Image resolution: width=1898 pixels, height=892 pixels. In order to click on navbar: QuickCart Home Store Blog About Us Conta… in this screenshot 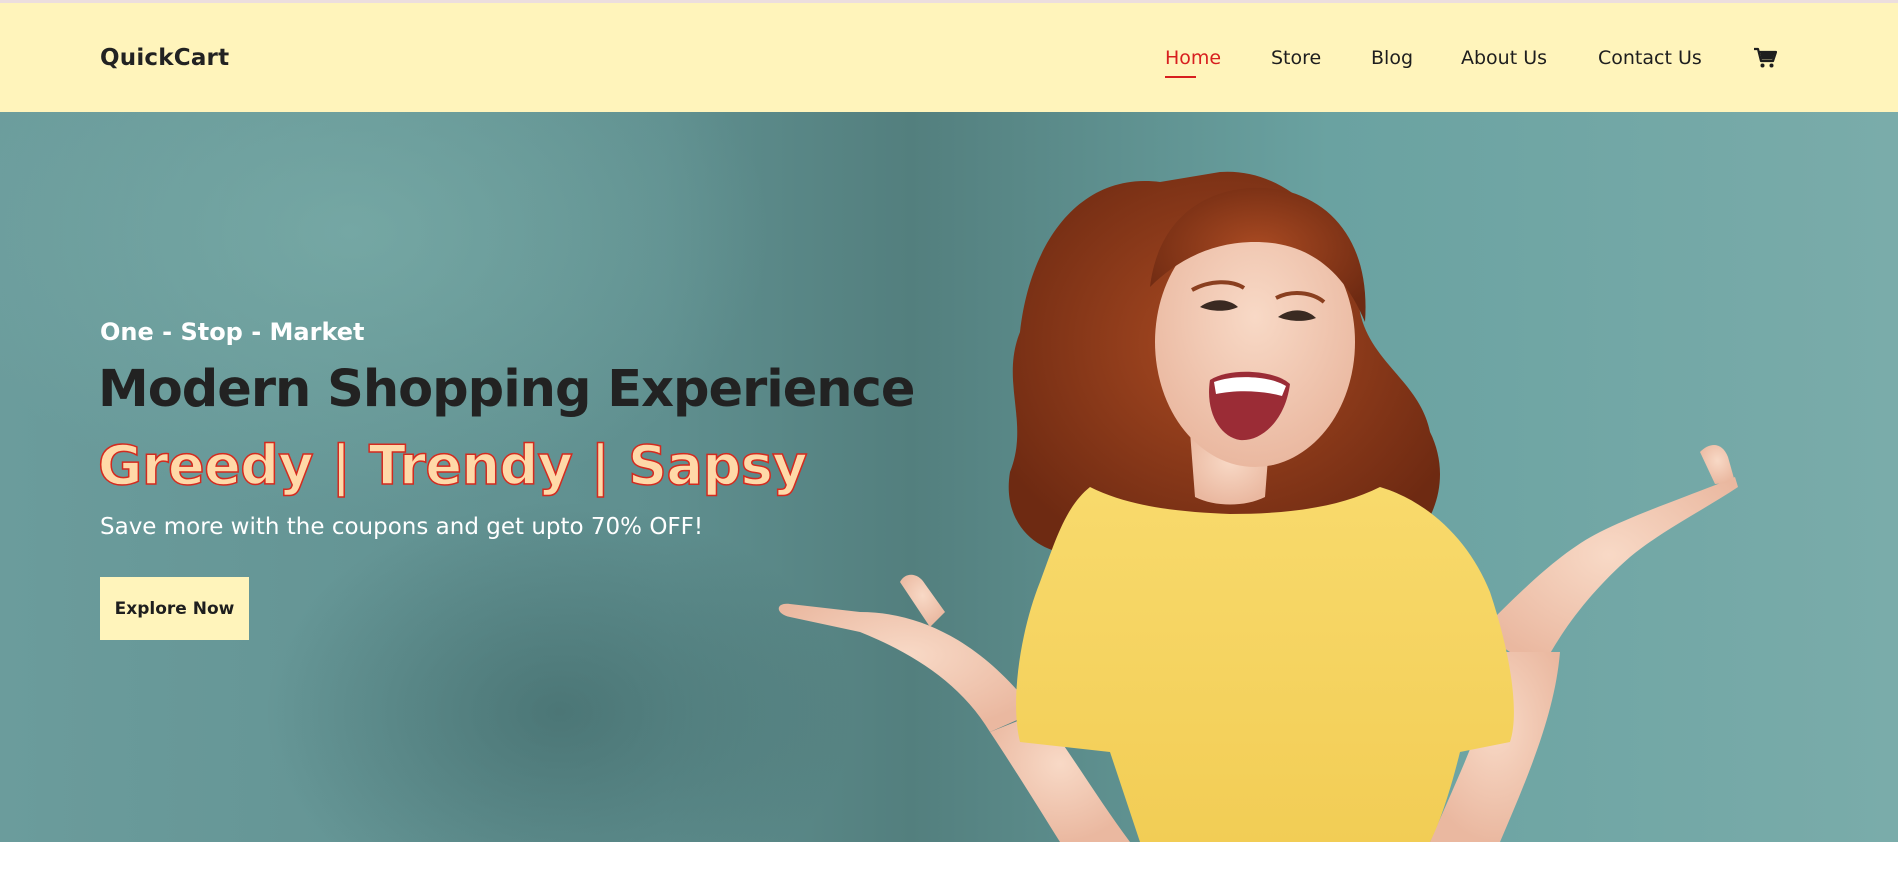, I will do `click(949, 57)`.